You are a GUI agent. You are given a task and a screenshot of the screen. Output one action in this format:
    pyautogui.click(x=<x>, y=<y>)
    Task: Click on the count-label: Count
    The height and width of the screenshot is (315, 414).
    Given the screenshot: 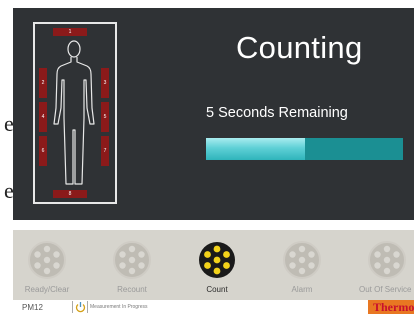 What is the action you would take?
    pyautogui.click(x=217, y=289)
    